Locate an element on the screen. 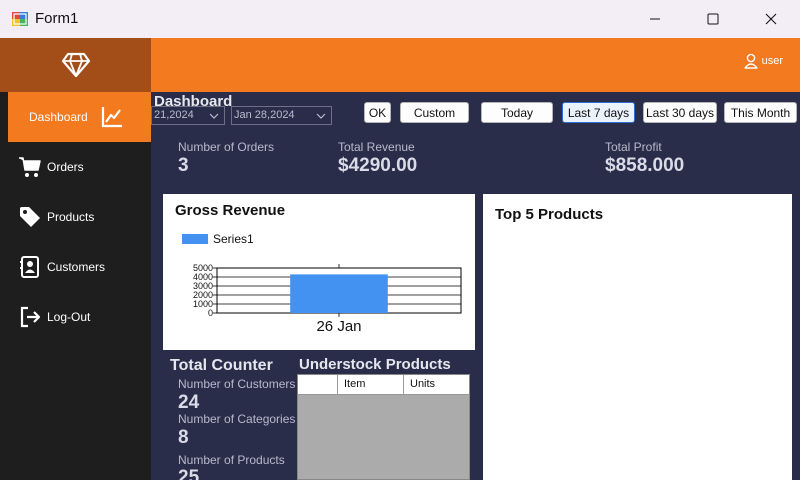 This screenshot has height=480, width=800. header-bar: user is located at coordinates (475, 65).